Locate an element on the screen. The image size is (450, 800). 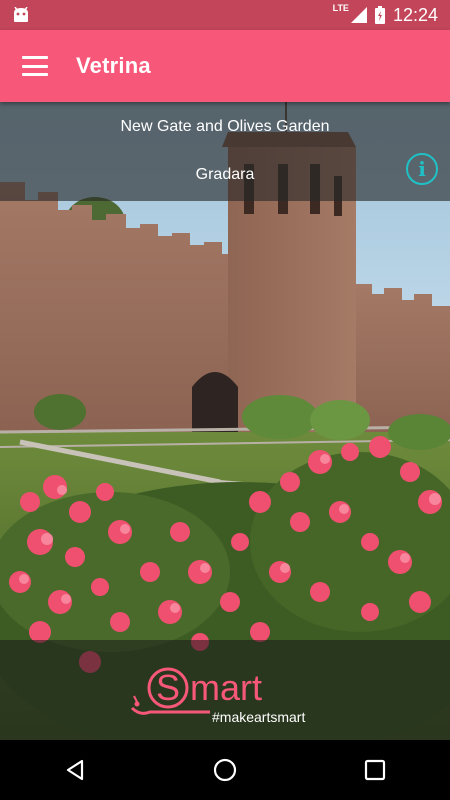
logo-brand-text: mart is located at coordinates (226, 687).